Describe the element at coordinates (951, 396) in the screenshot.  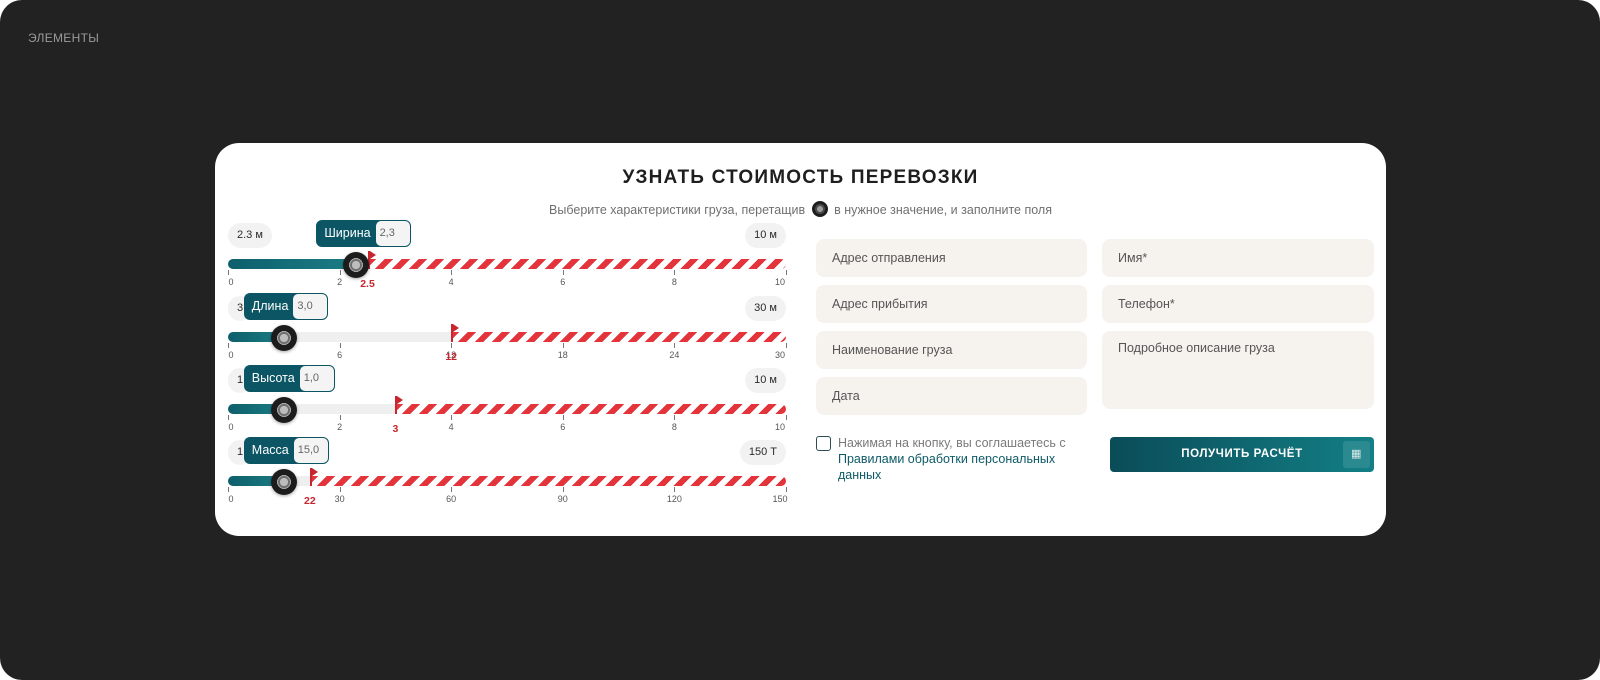
I see `date-field: Дата` at that location.